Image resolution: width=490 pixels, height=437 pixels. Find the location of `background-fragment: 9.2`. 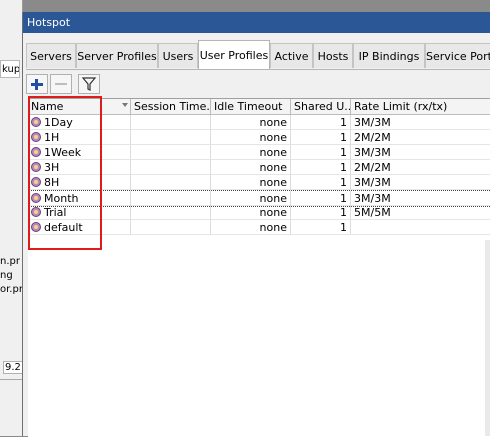

background-fragment: 9.2 is located at coordinates (13, 367).